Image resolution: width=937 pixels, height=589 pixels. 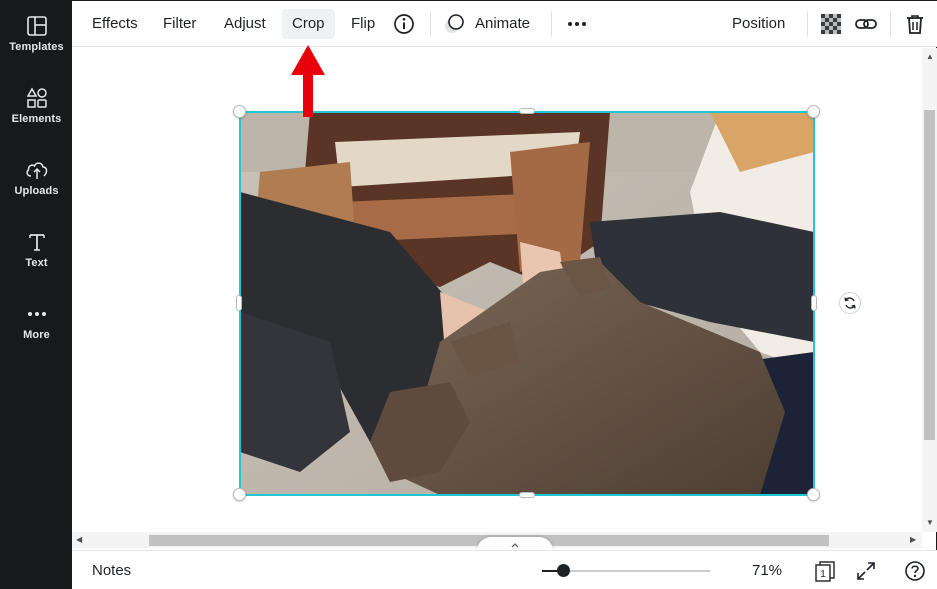 What do you see at coordinates (915, 24) in the screenshot?
I see `trash-icon` at bounding box center [915, 24].